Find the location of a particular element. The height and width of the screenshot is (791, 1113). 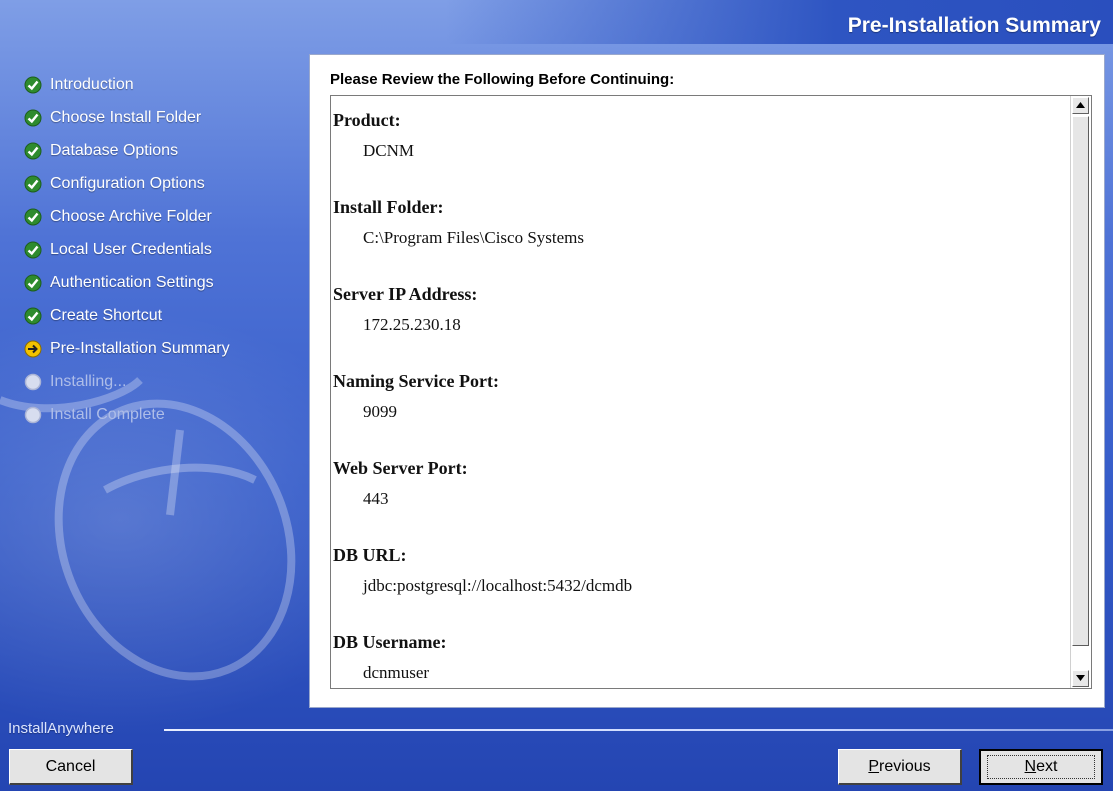

summary-entry-value: 443 is located at coordinates (376, 498).